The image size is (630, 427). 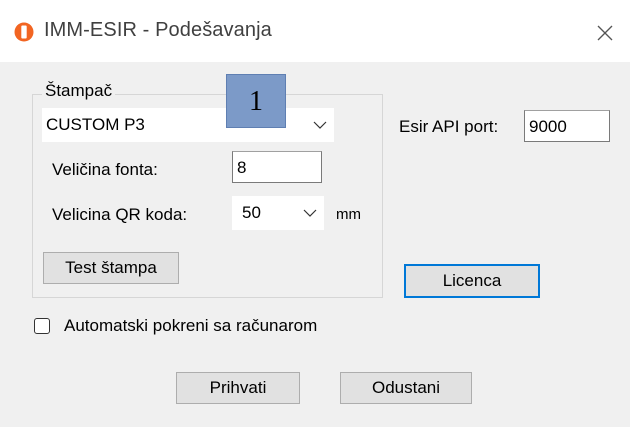 What do you see at coordinates (278, 213) in the screenshot?
I see `qr-size-select: 50` at bounding box center [278, 213].